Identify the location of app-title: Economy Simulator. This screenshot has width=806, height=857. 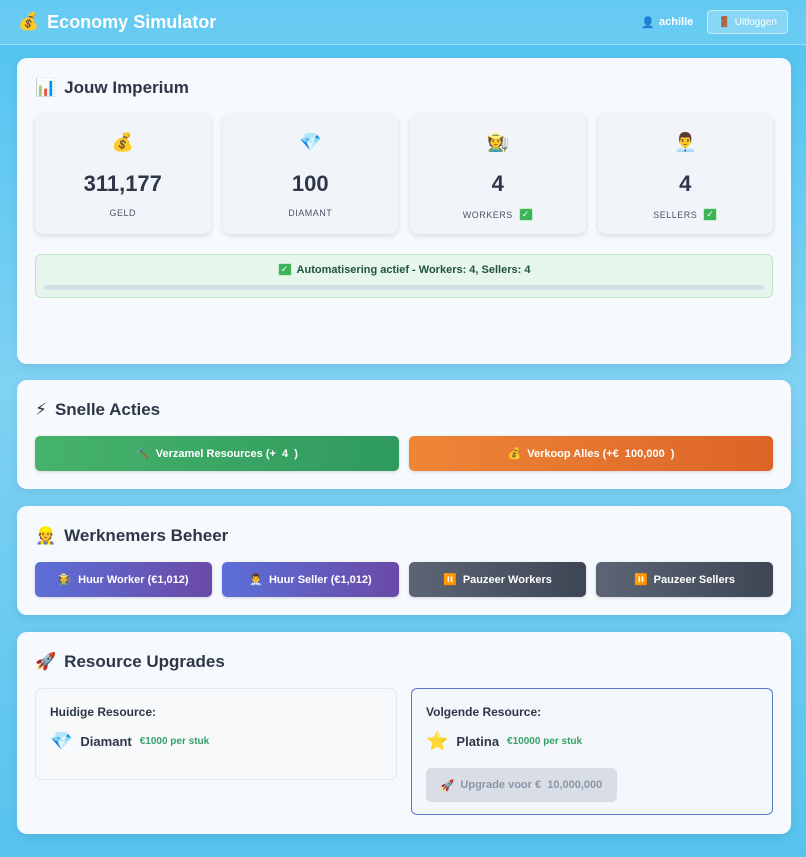
(132, 21).